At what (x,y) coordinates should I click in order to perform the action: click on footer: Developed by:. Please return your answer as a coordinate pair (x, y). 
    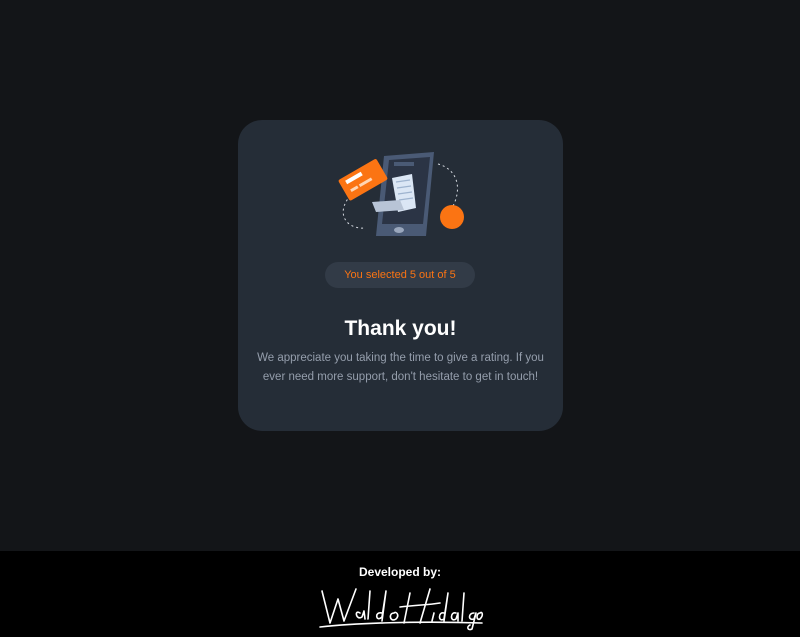
    Looking at the image, I should click on (400, 594).